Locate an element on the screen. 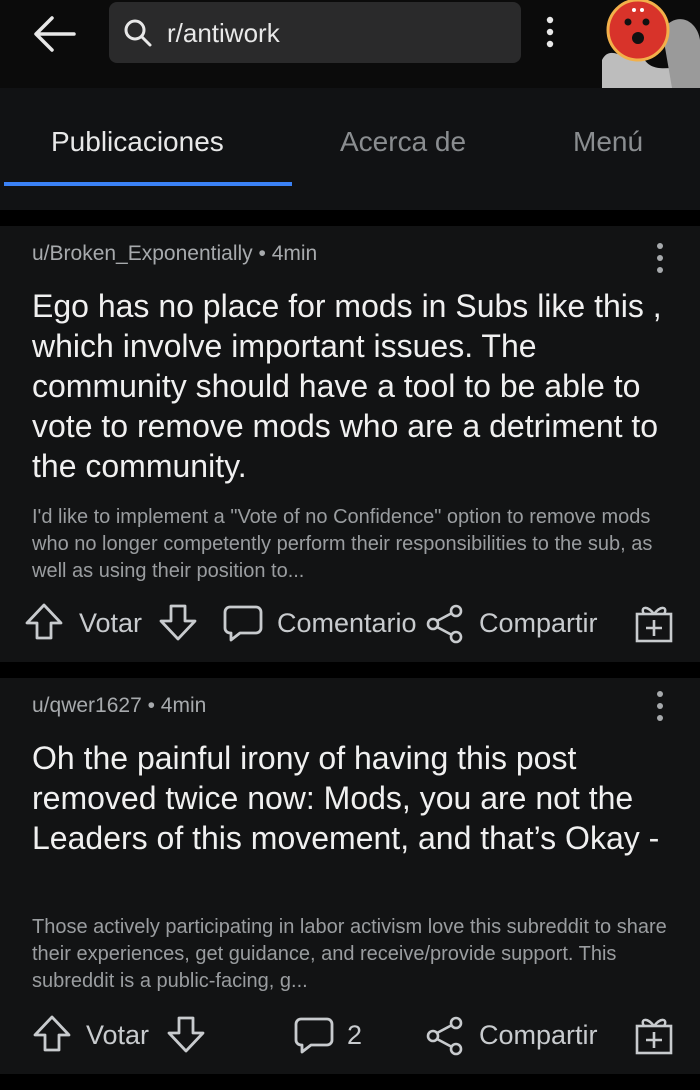 The image size is (700, 1090). search-icon is located at coordinates (138, 33).